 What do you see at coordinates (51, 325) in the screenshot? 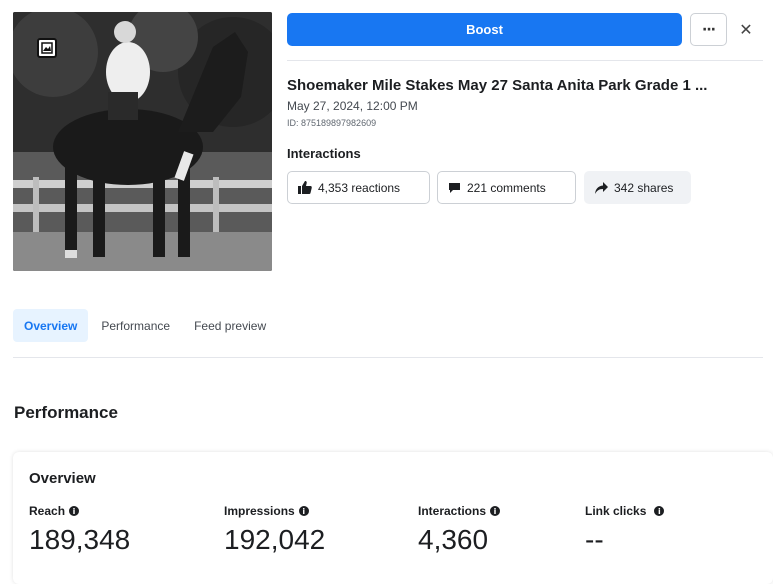
I see `tab-overview: Overview` at bounding box center [51, 325].